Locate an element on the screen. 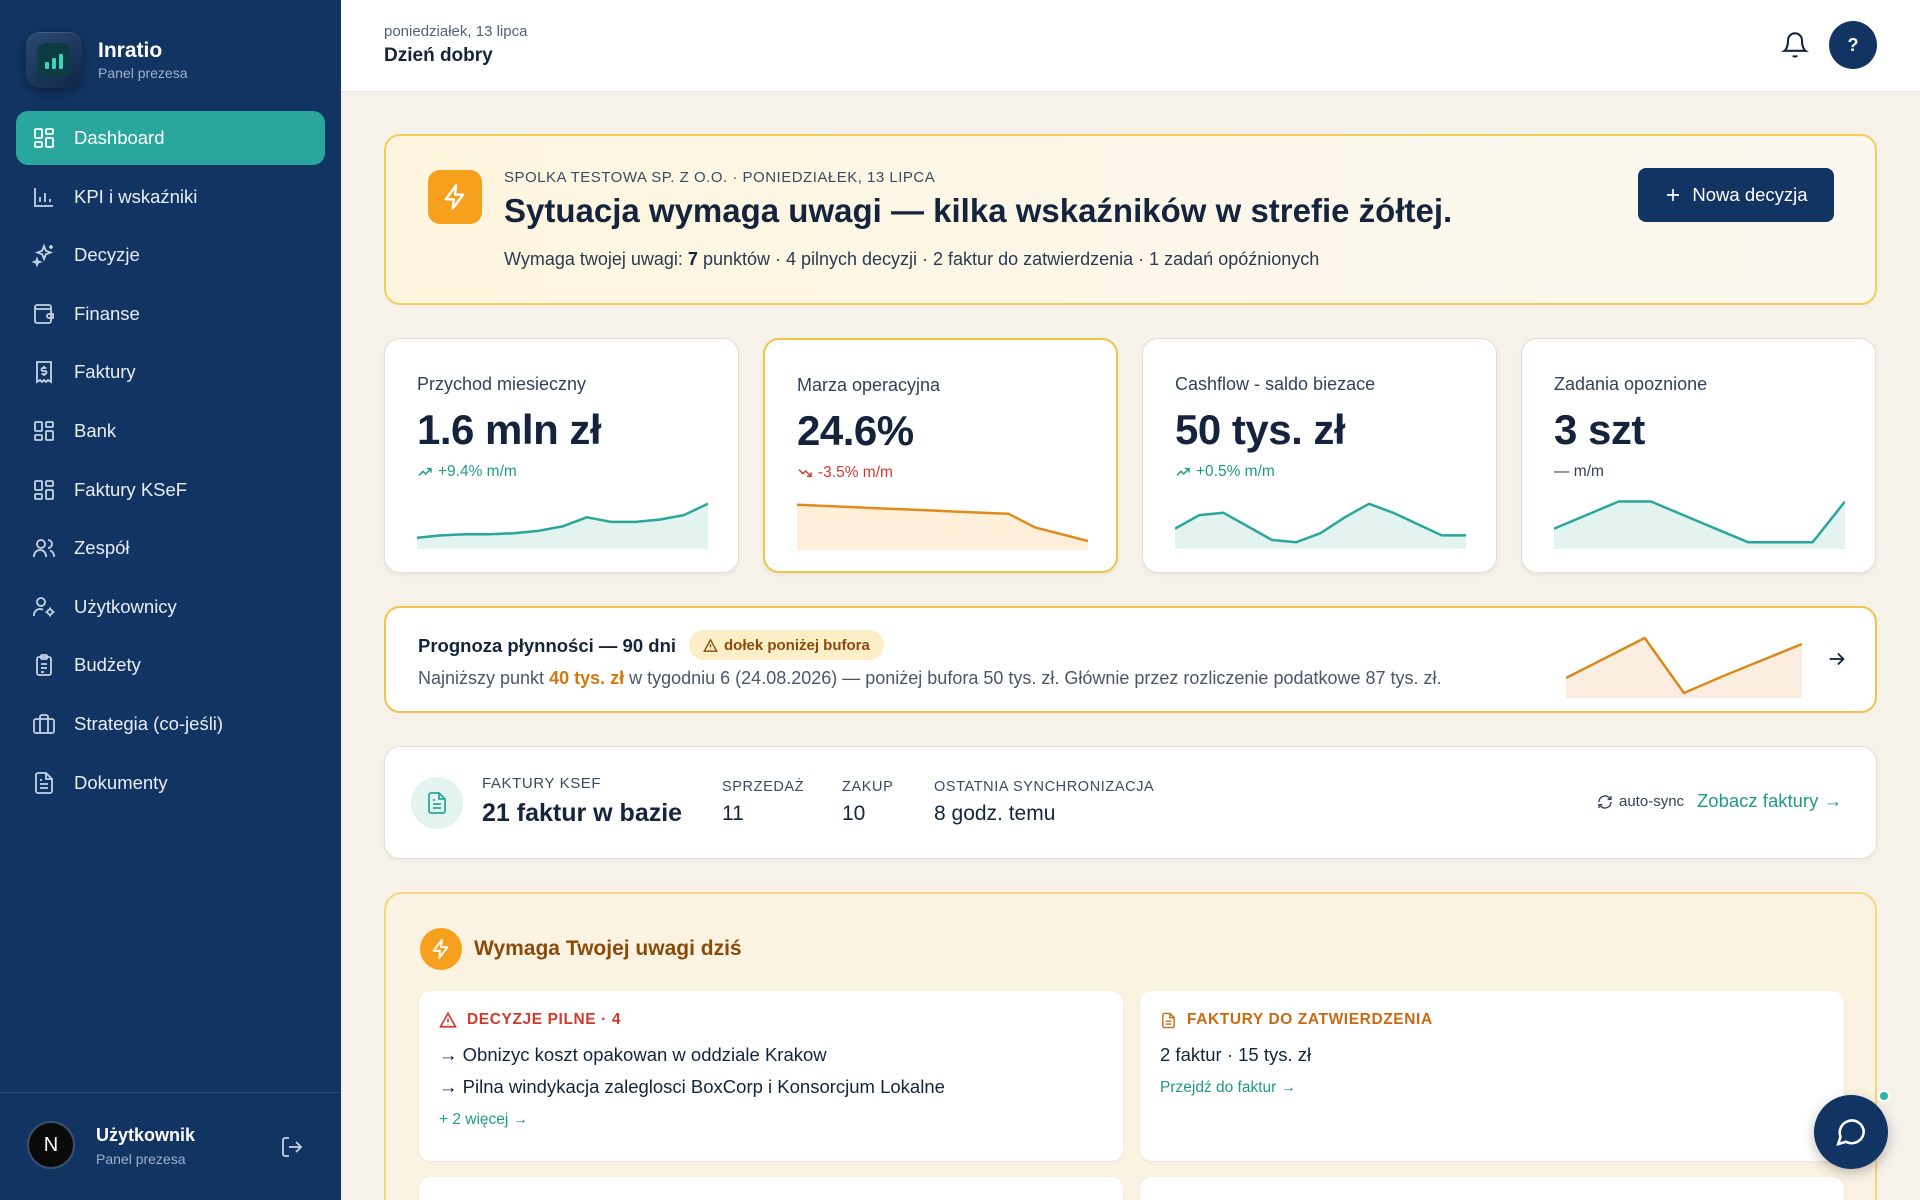  logout-icon is located at coordinates (292, 1147).